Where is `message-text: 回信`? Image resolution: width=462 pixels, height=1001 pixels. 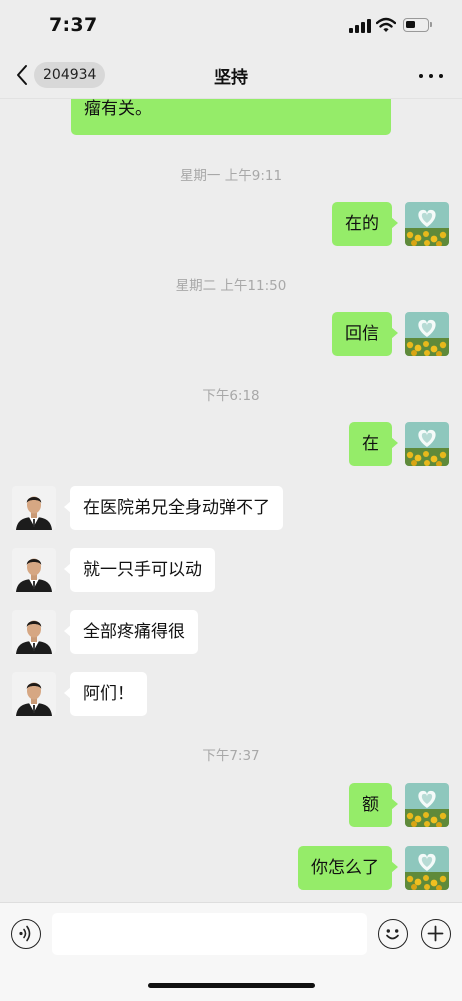 message-text: 回信 is located at coordinates (362, 334).